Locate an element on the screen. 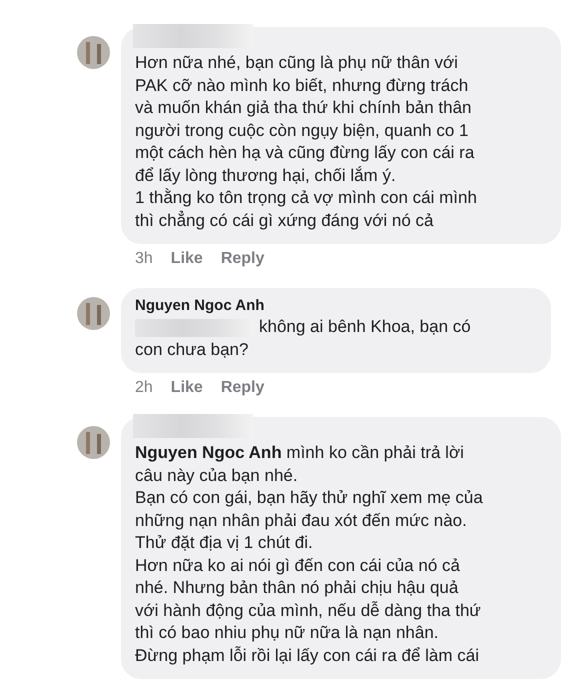  comment-time: 2h is located at coordinates (144, 388).